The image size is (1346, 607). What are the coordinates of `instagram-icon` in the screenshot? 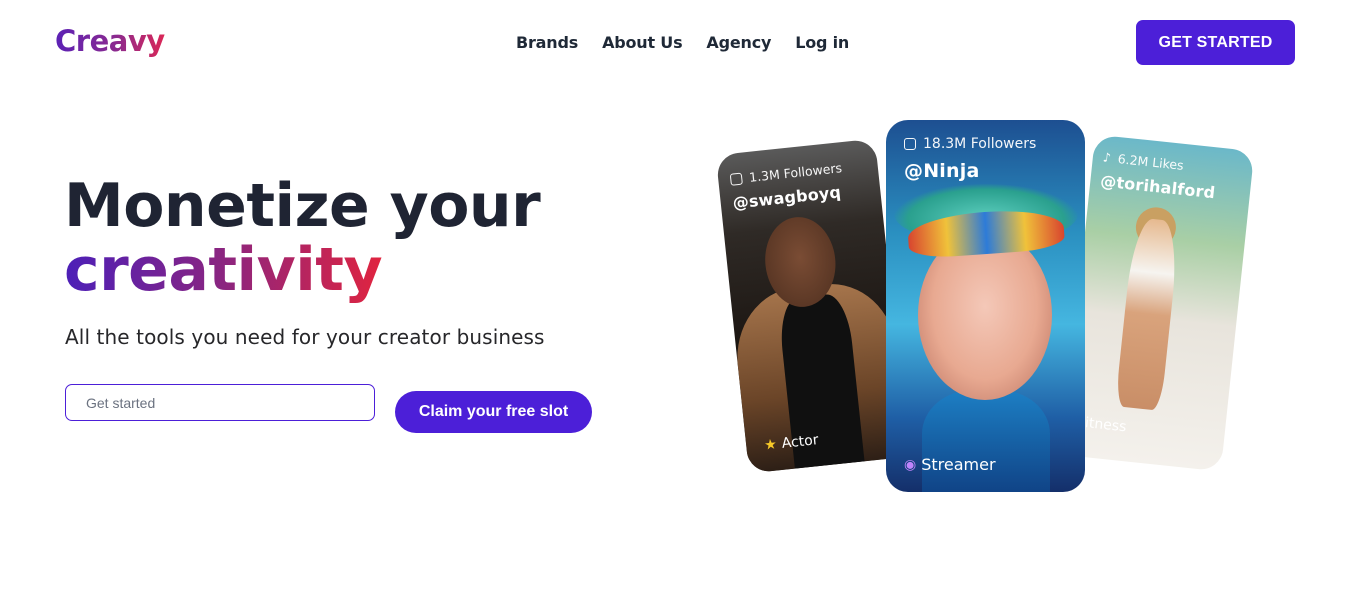 It's located at (736, 179).